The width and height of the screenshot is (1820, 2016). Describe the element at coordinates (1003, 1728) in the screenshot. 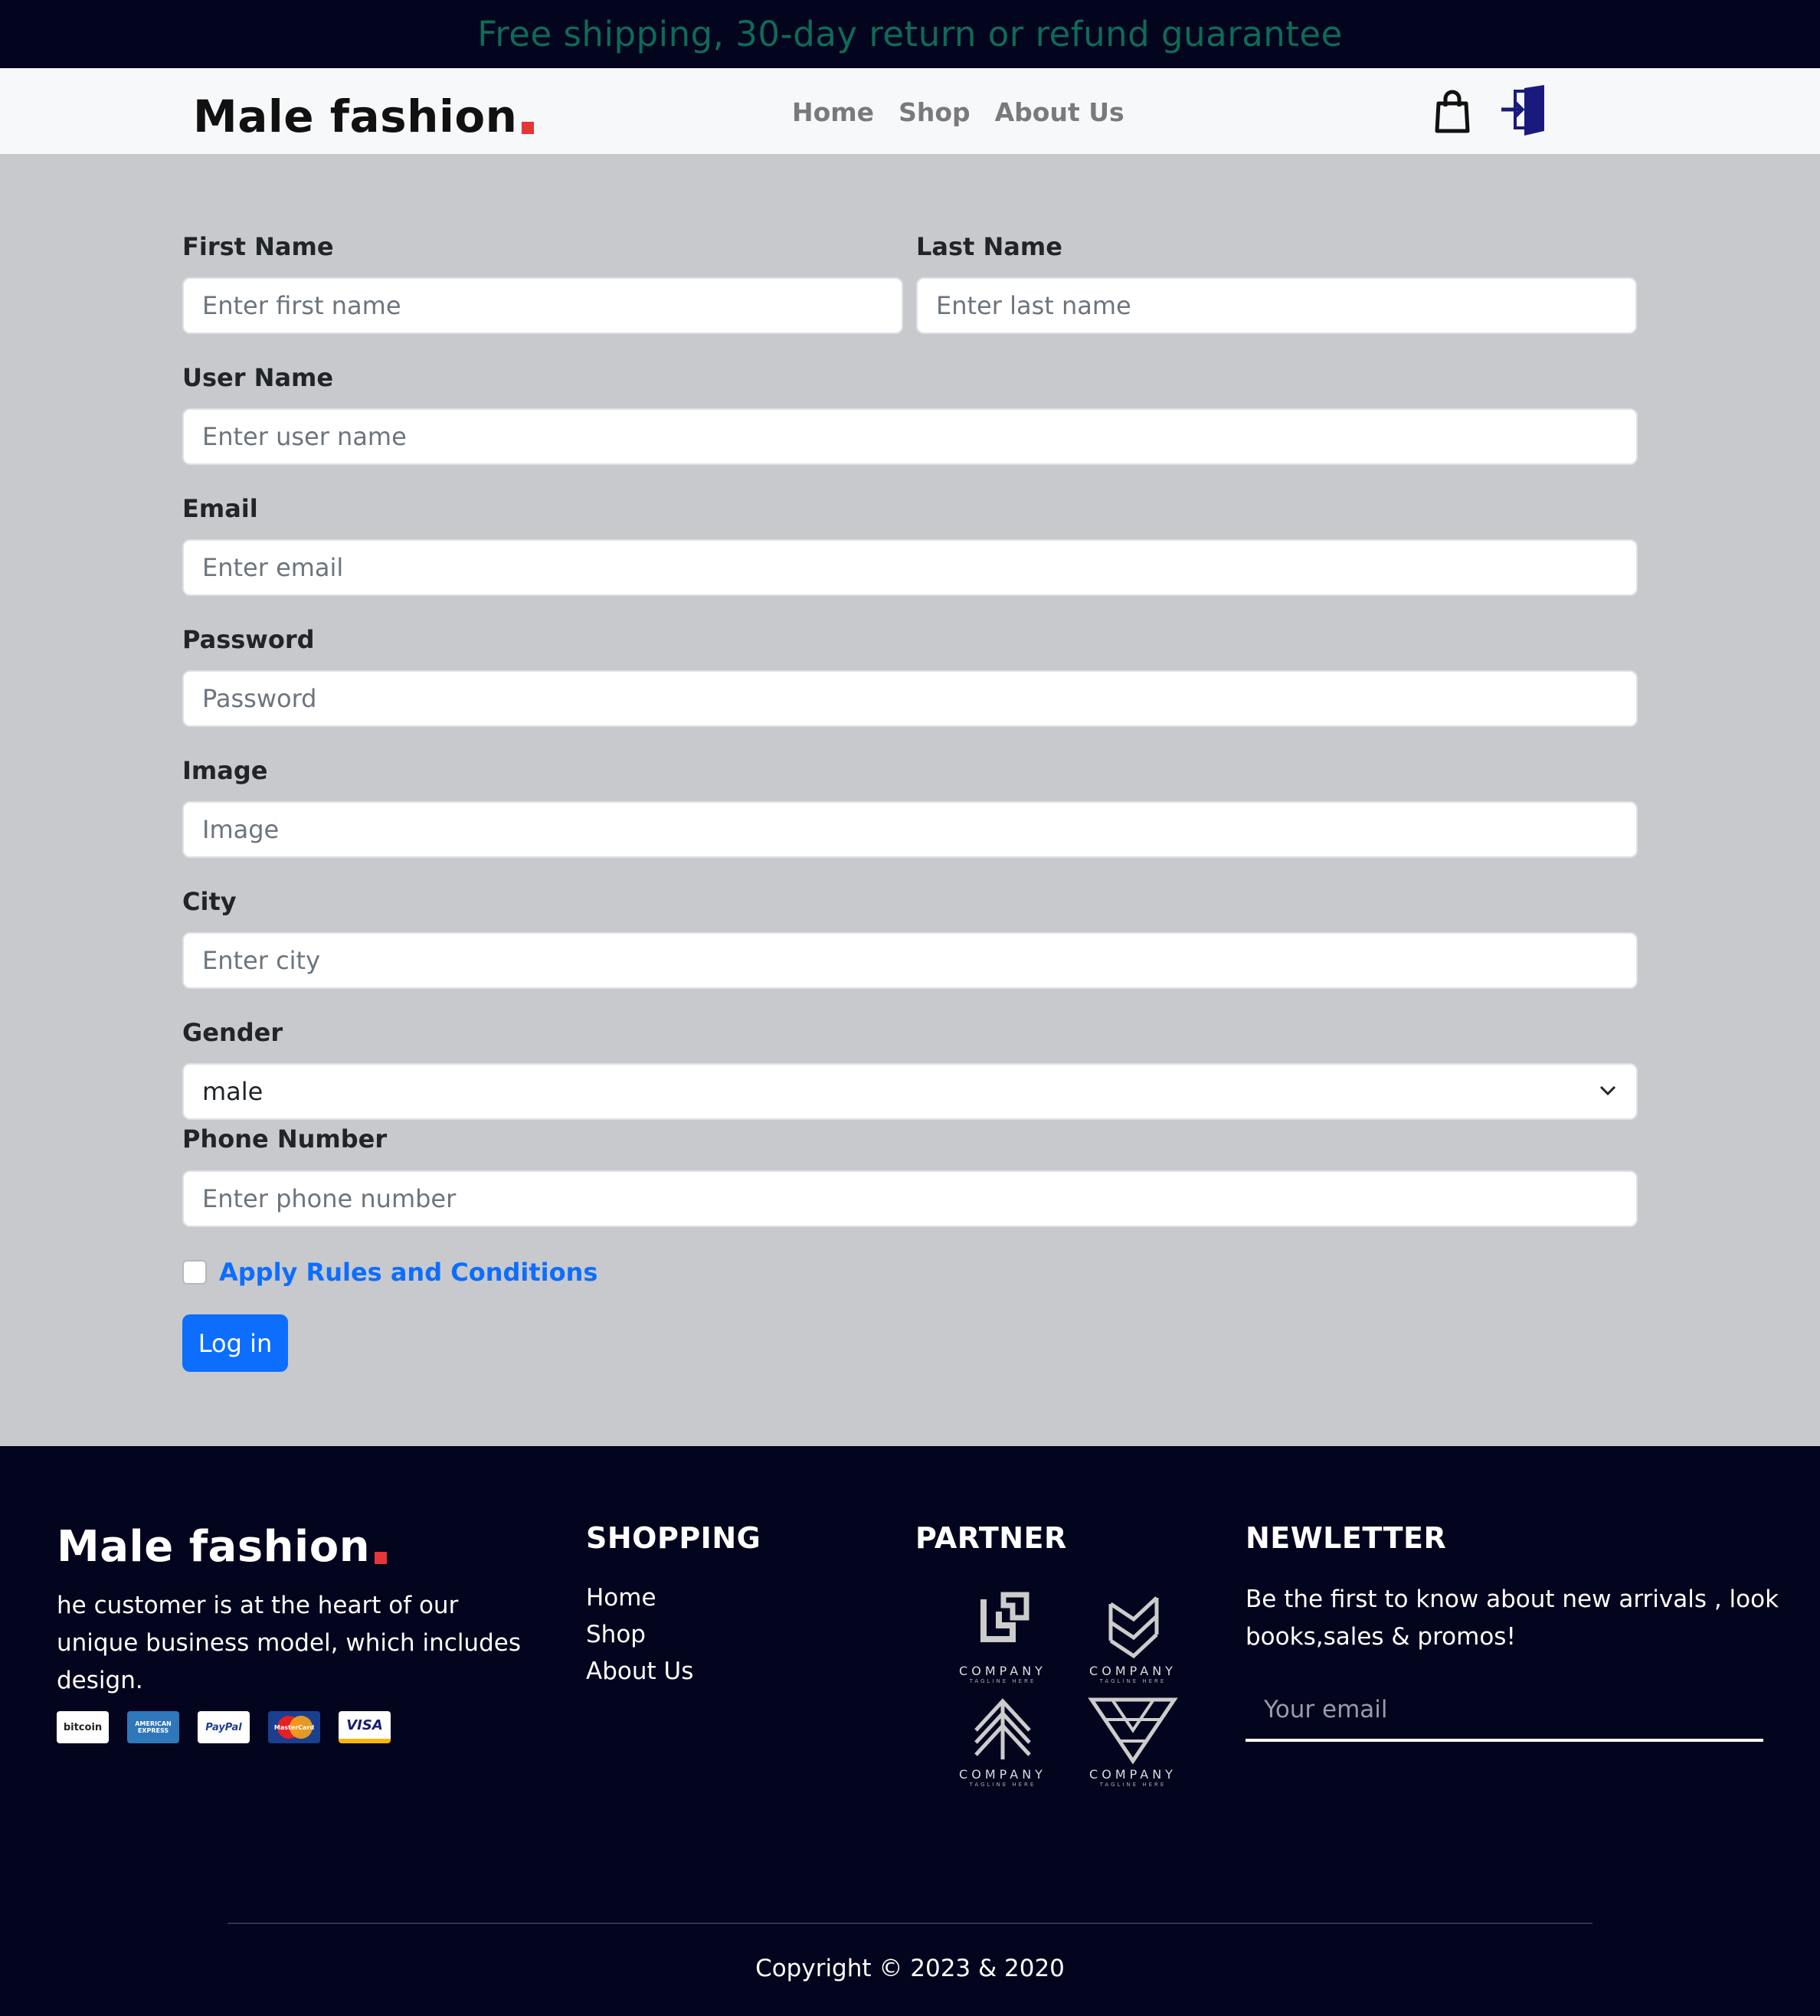

I see `partner-chevrons-icon` at that location.